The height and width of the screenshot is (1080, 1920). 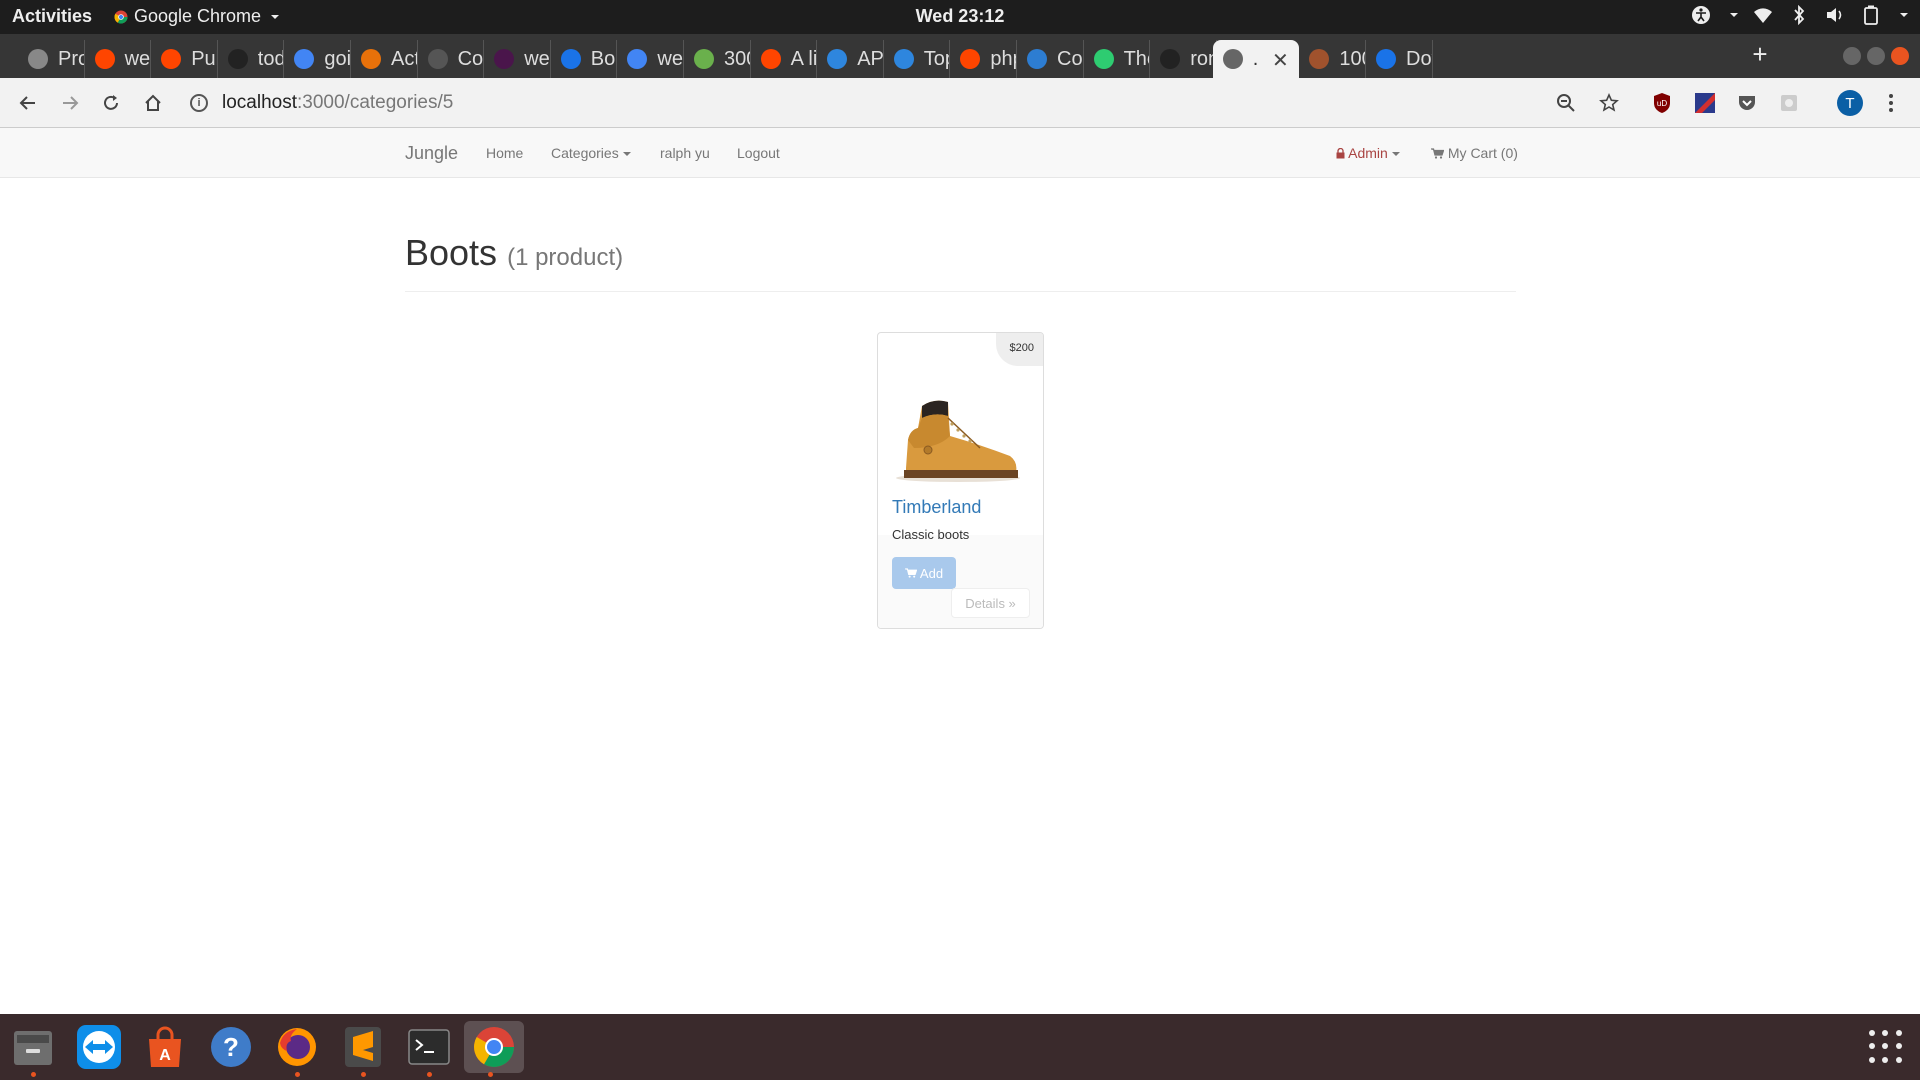 I want to click on browser-tab: . ✕, so click(x=1255, y=59).